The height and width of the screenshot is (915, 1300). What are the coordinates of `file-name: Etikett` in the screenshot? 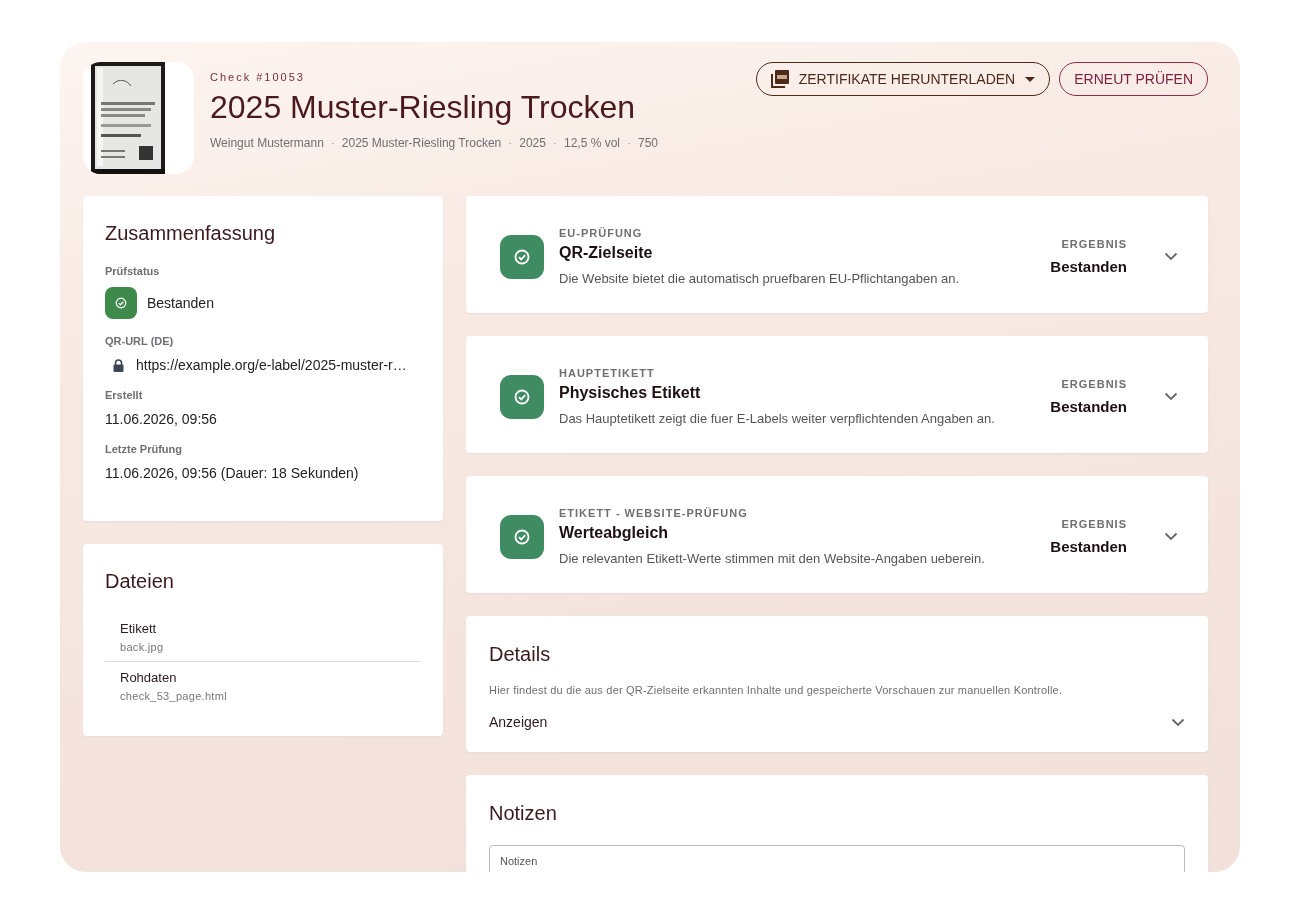 It's located at (138, 628).